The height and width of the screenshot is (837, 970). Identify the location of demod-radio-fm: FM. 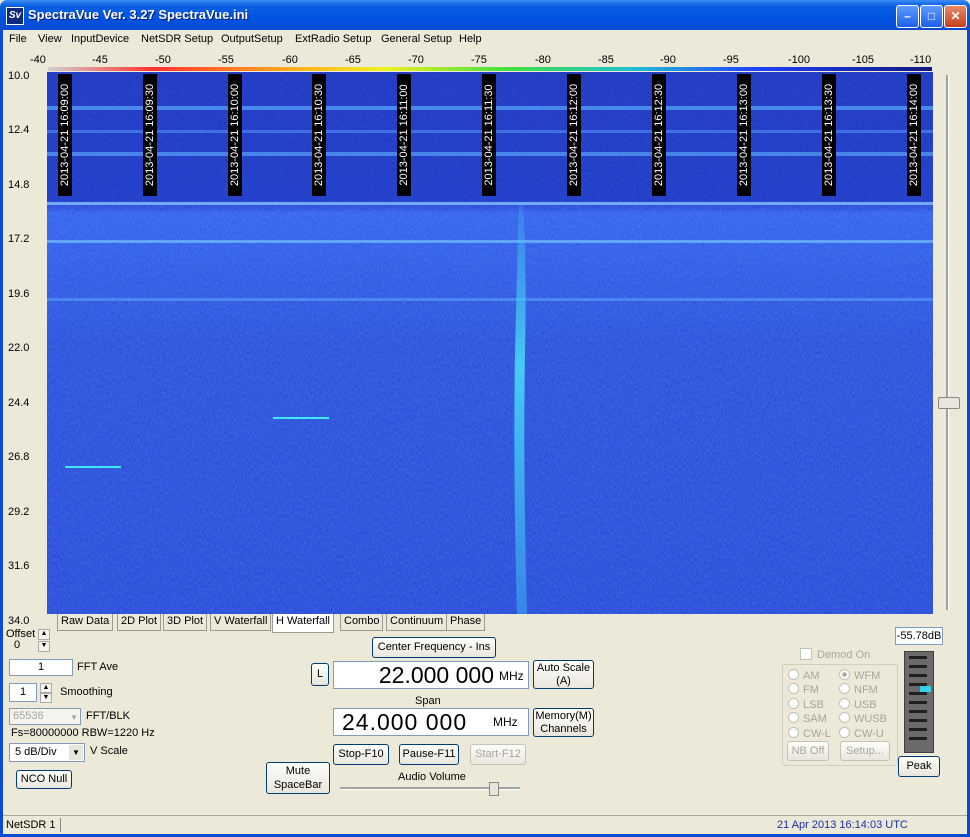
(803, 689).